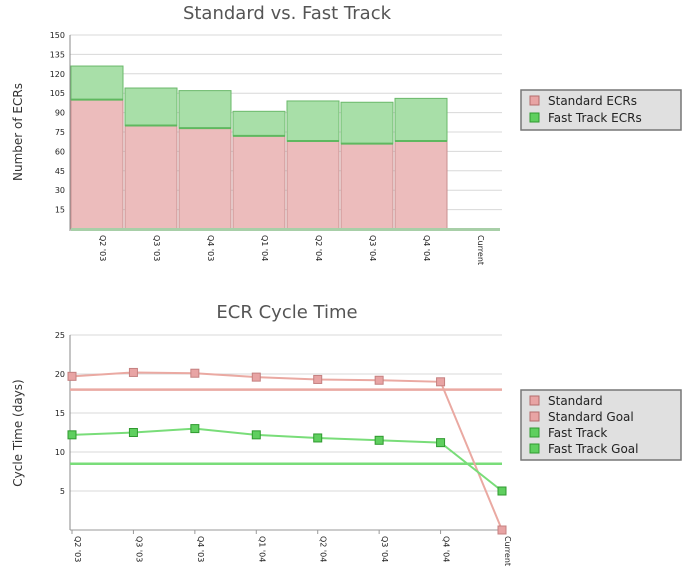  What do you see at coordinates (577, 433) in the screenshot?
I see `legend-label: Fast Track` at bounding box center [577, 433].